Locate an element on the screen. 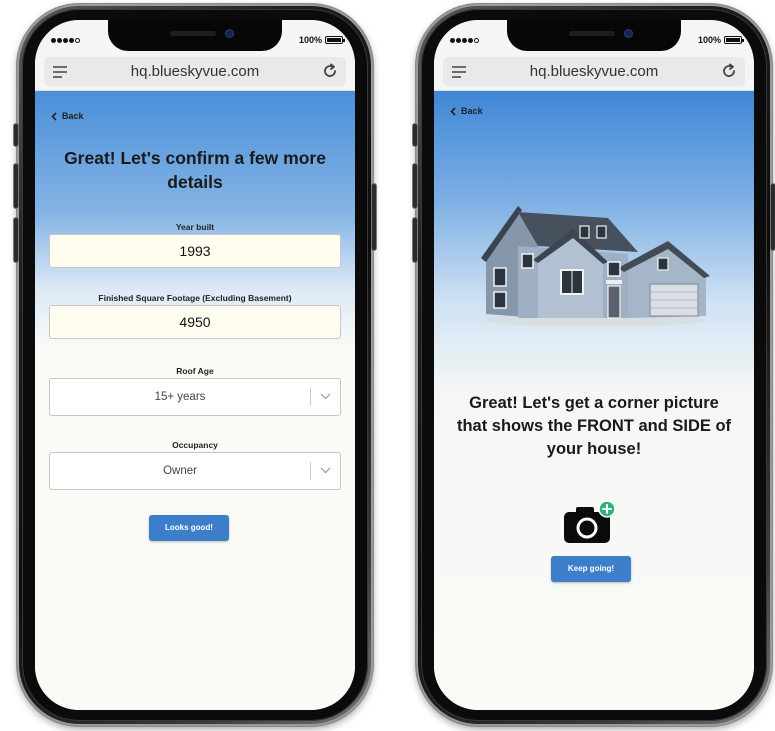 The height and width of the screenshot is (731, 775). message-line-1: Great! Let's get a corner picture is located at coordinates (594, 403).